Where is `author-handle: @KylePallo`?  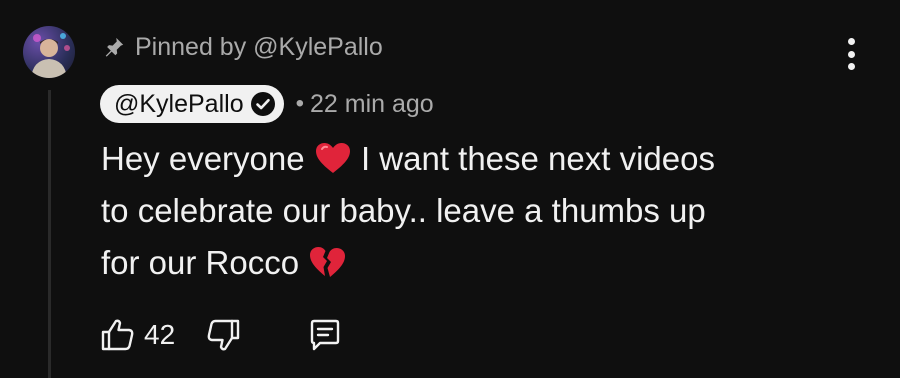
author-handle: @KylePallo is located at coordinates (179, 103).